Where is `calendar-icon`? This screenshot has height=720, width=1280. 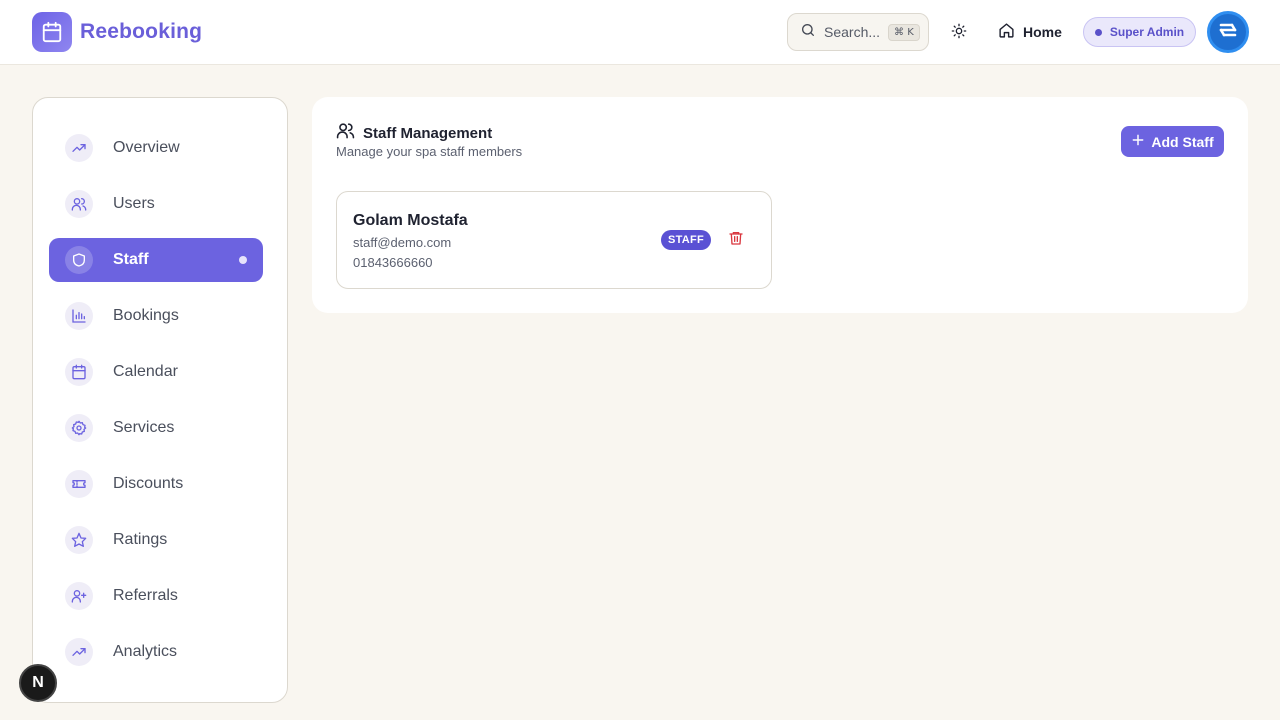
calendar-icon is located at coordinates (79, 372).